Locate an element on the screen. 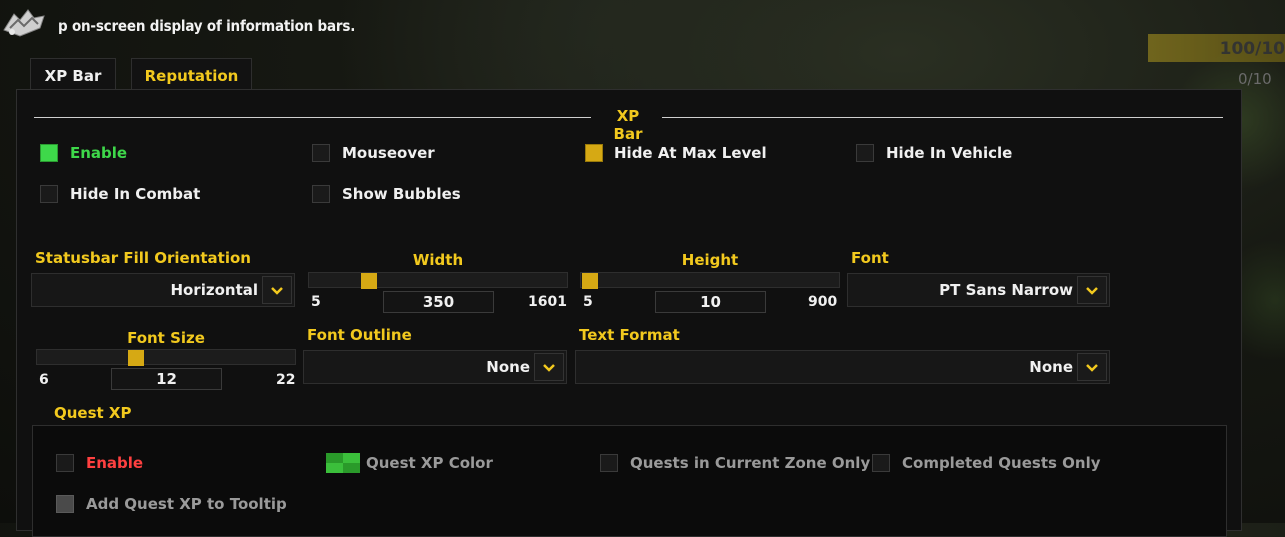  width-min: 5 is located at coordinates (316, 302).